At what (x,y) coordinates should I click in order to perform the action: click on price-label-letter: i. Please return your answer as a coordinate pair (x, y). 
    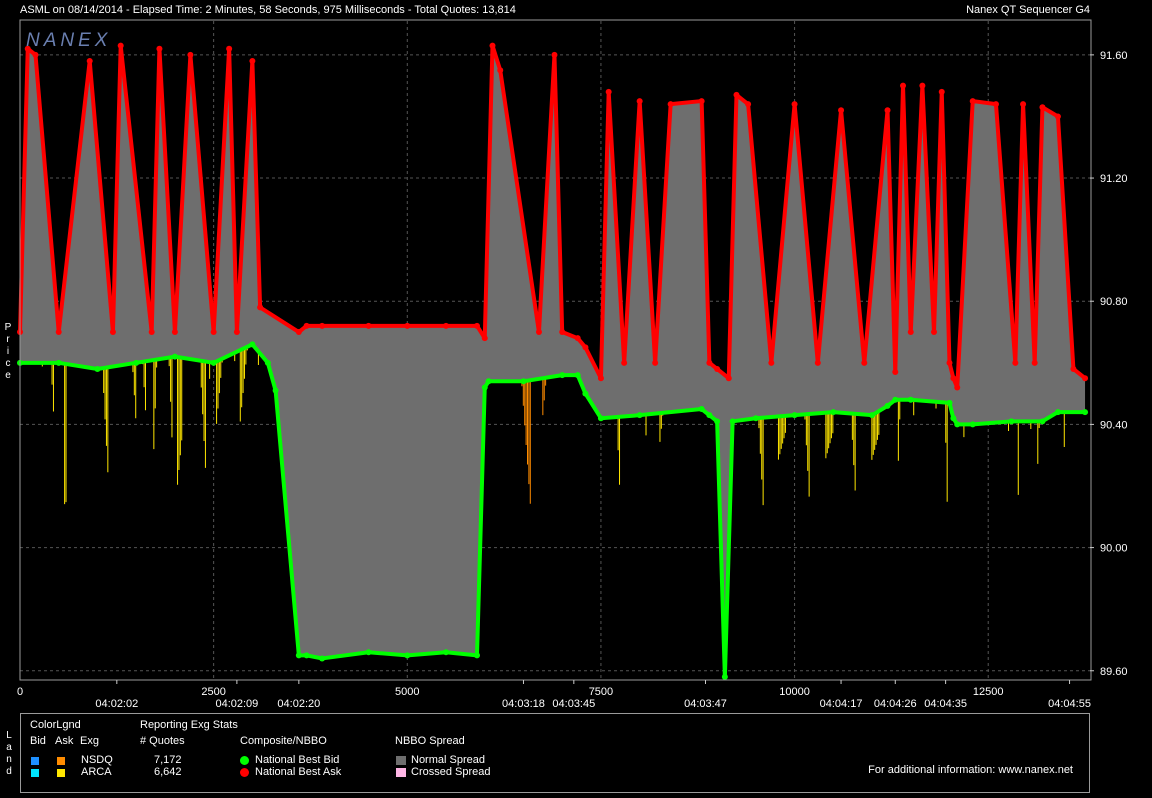
    Looking at the image, I should click on (8, 351).